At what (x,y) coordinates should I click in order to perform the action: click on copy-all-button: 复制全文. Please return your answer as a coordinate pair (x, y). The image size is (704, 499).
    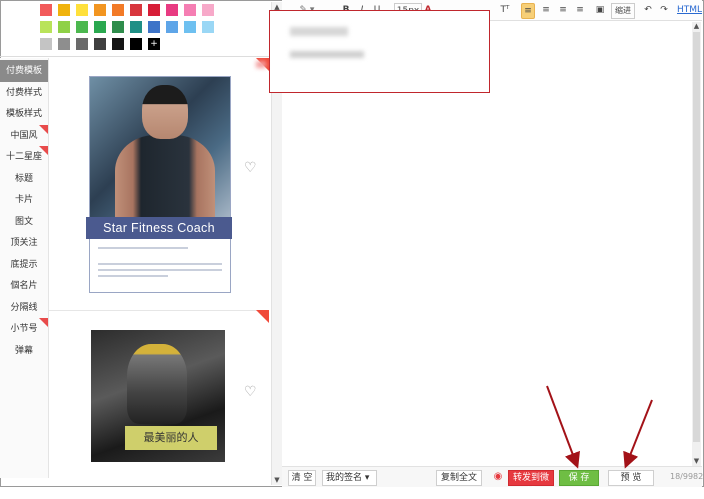
    Looking at the image, I should click on (459, 478).